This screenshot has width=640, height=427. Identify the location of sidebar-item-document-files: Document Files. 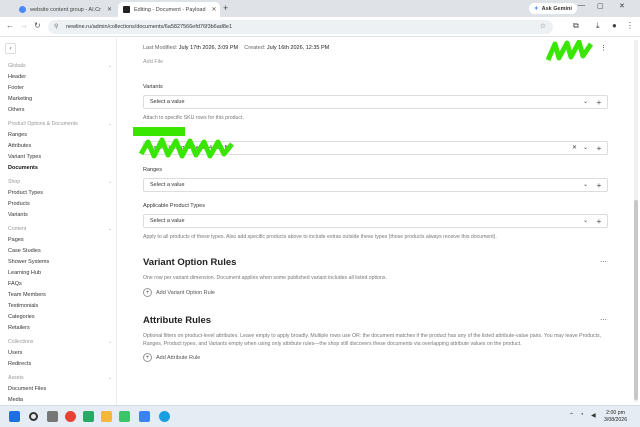
(27, 389).